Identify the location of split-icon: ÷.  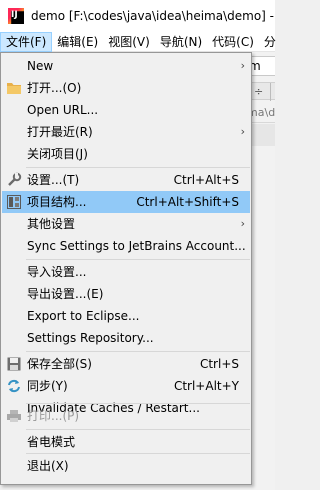
(258, 91).